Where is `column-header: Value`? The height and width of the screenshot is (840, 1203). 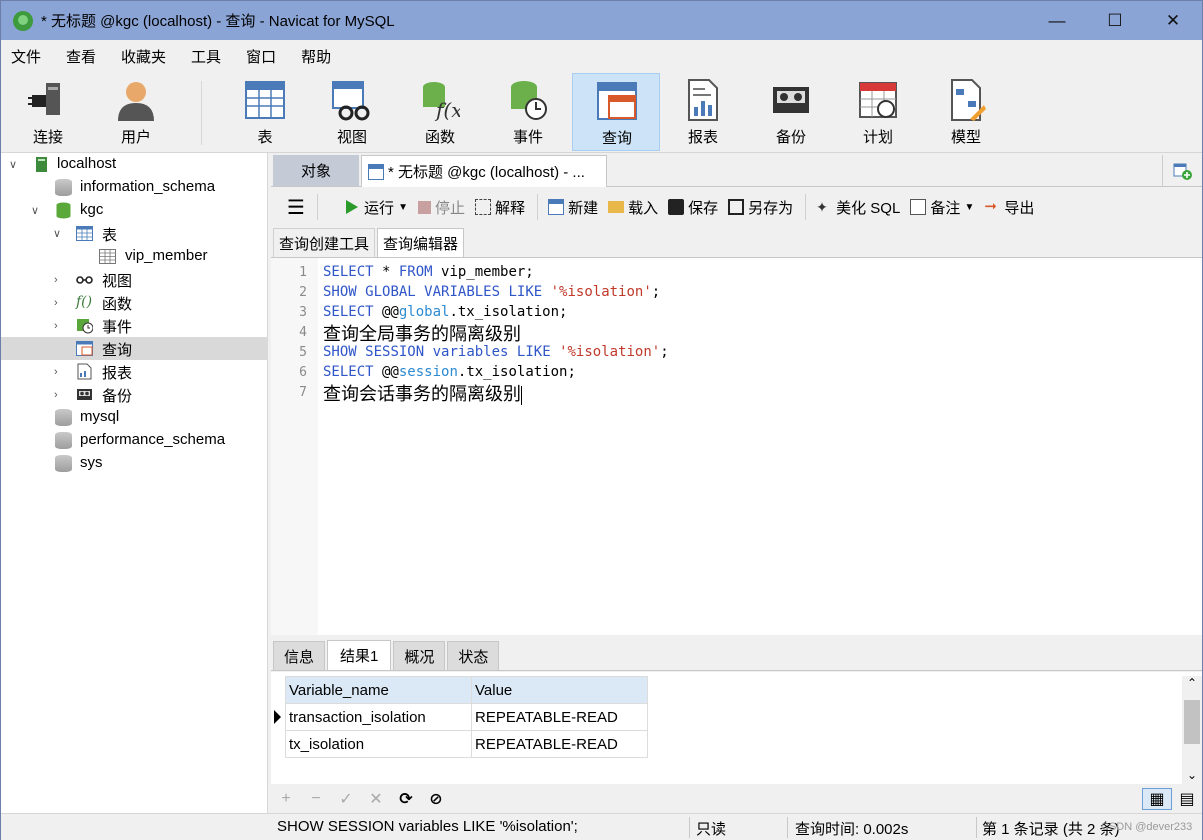
column-header: Value is located at coordinates (559, 690).